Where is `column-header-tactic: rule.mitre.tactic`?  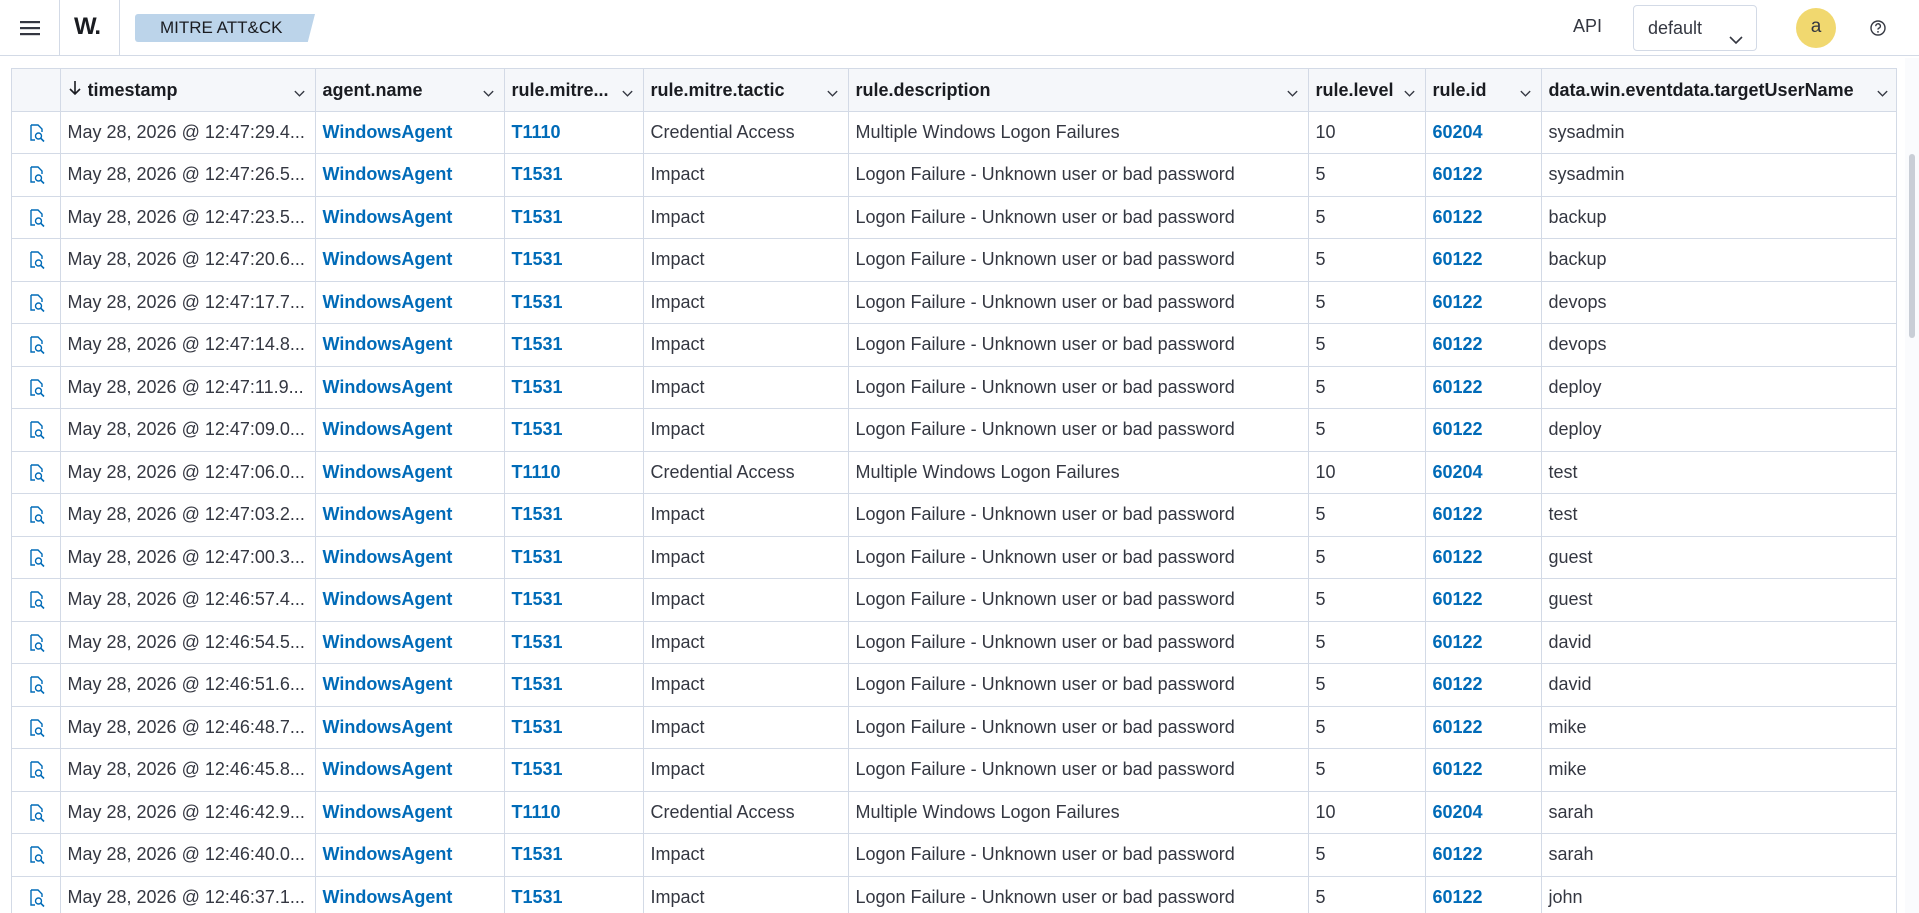 column-header-tactic: rule.mitre.tactic is located at coordinates (746, 90).